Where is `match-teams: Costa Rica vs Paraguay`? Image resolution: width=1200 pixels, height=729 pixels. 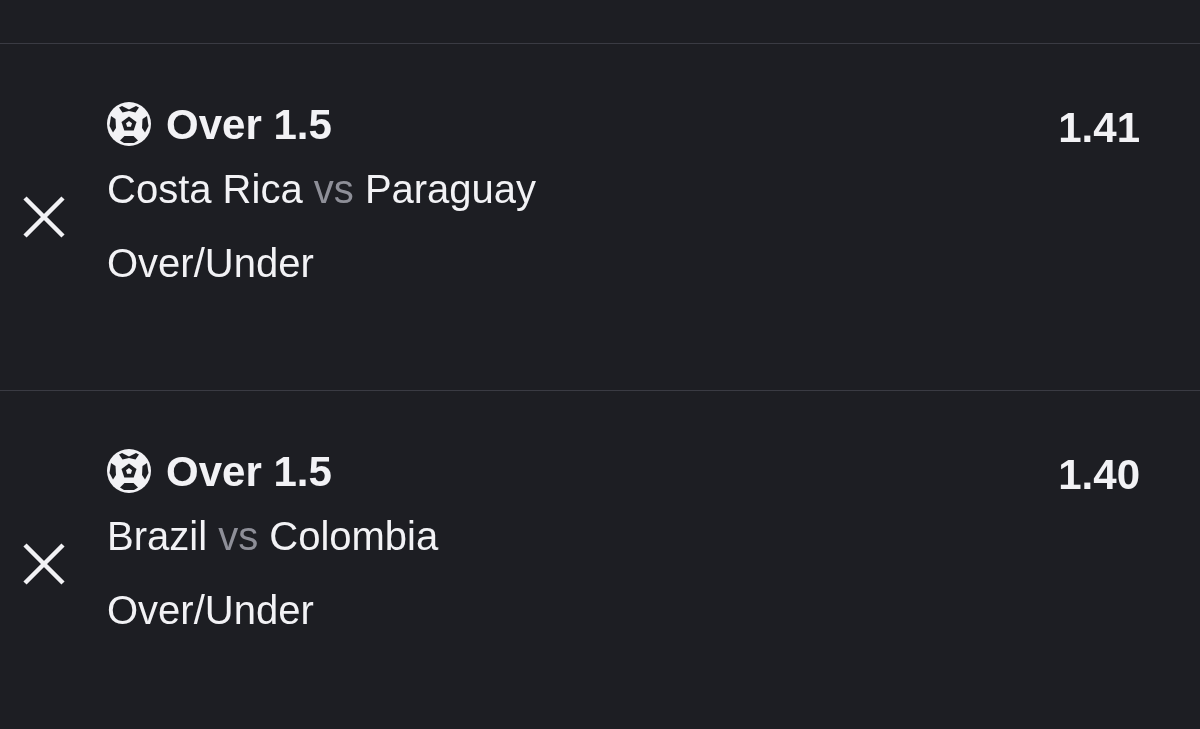 match-teams: Costa Rica vs Paraguay is located at coordinates (322, 189).